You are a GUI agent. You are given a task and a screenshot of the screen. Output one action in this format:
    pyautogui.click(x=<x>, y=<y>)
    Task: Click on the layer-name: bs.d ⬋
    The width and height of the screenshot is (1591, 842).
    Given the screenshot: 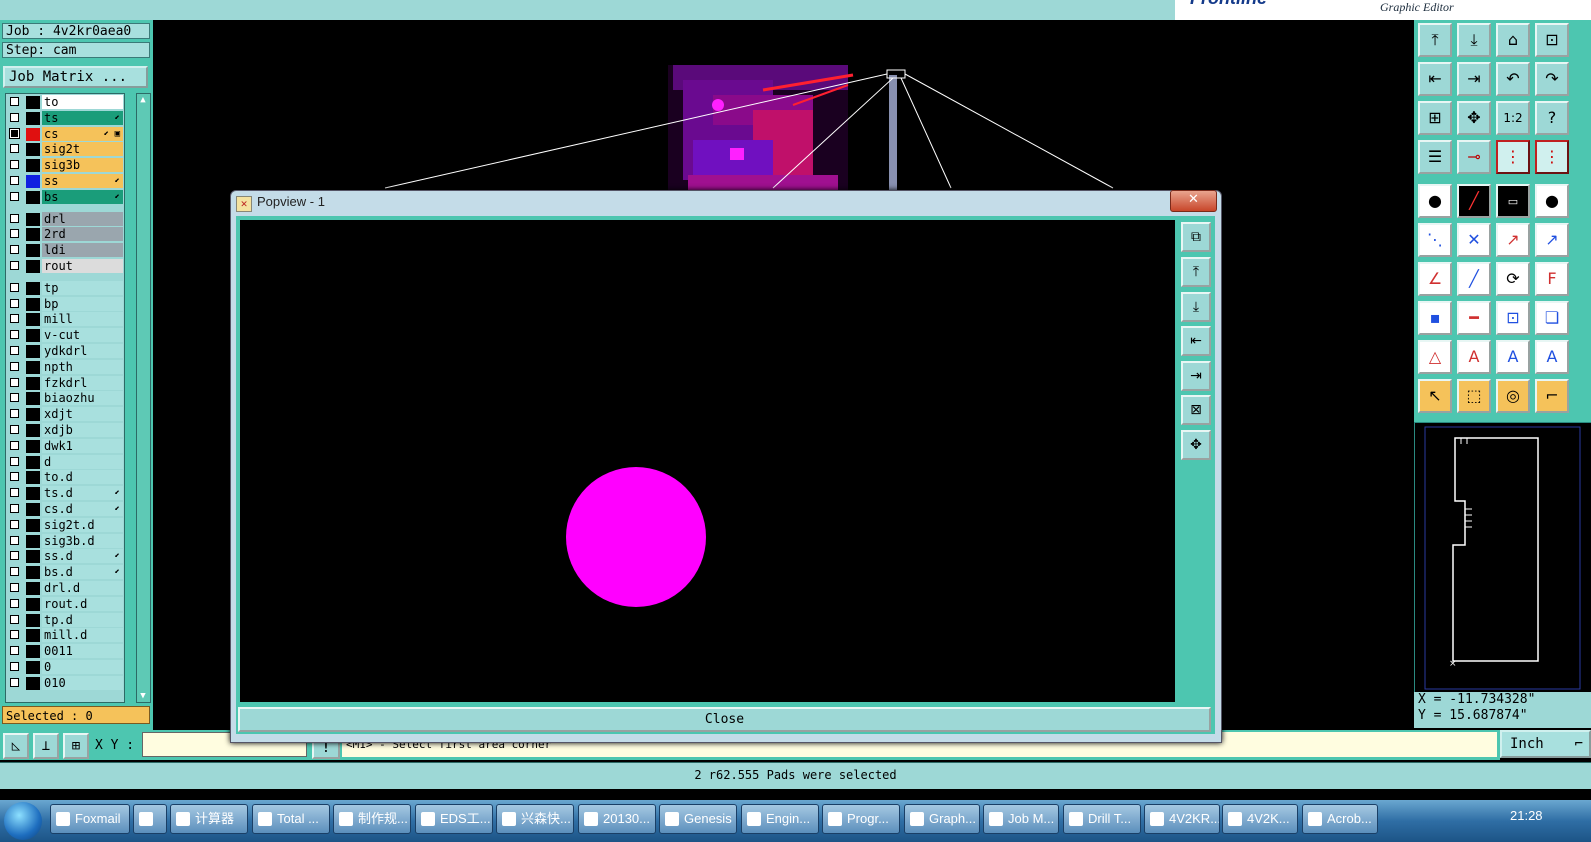 What is the action you would take?
    pyautogui.click(x=82, y=572)
    